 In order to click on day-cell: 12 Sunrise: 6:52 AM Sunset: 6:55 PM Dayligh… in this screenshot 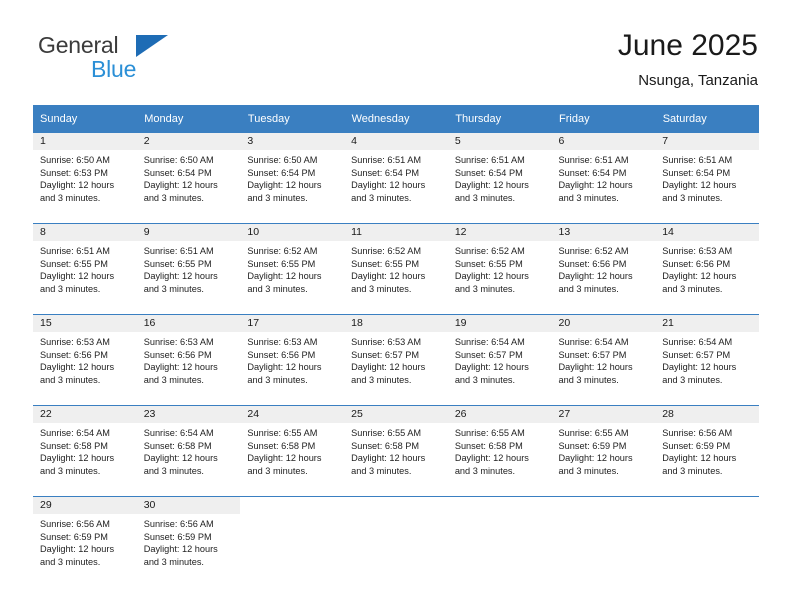, I will do `click(499, 269)`.